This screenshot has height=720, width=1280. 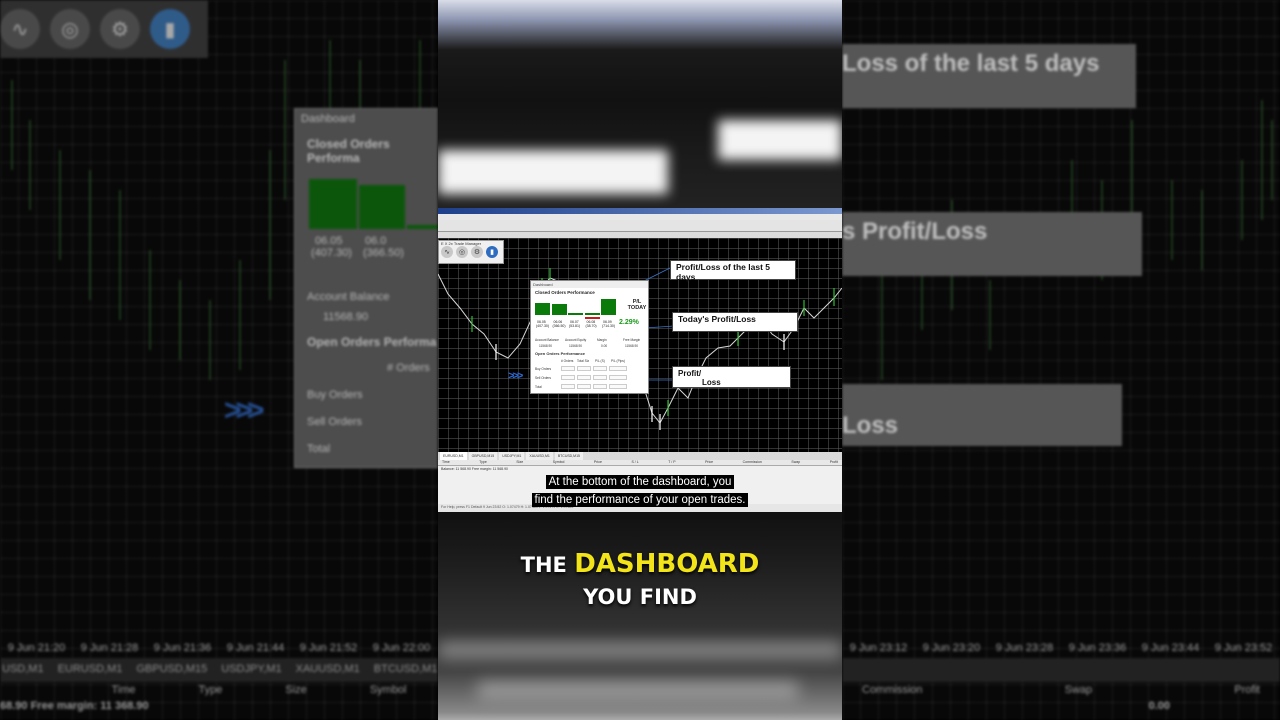 I want to click on terminal-col: Swap, so click(x=796, y=462).